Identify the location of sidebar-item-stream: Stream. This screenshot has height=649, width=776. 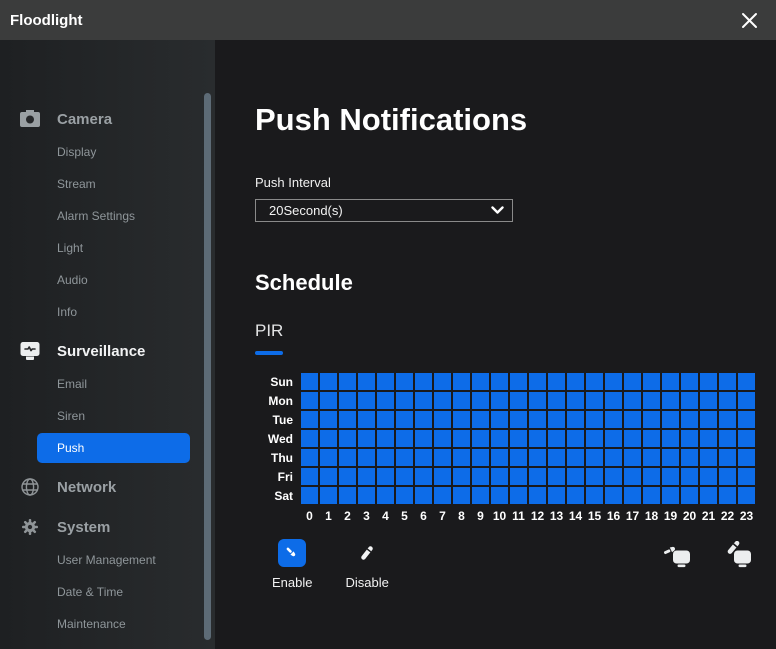
(107, 184).